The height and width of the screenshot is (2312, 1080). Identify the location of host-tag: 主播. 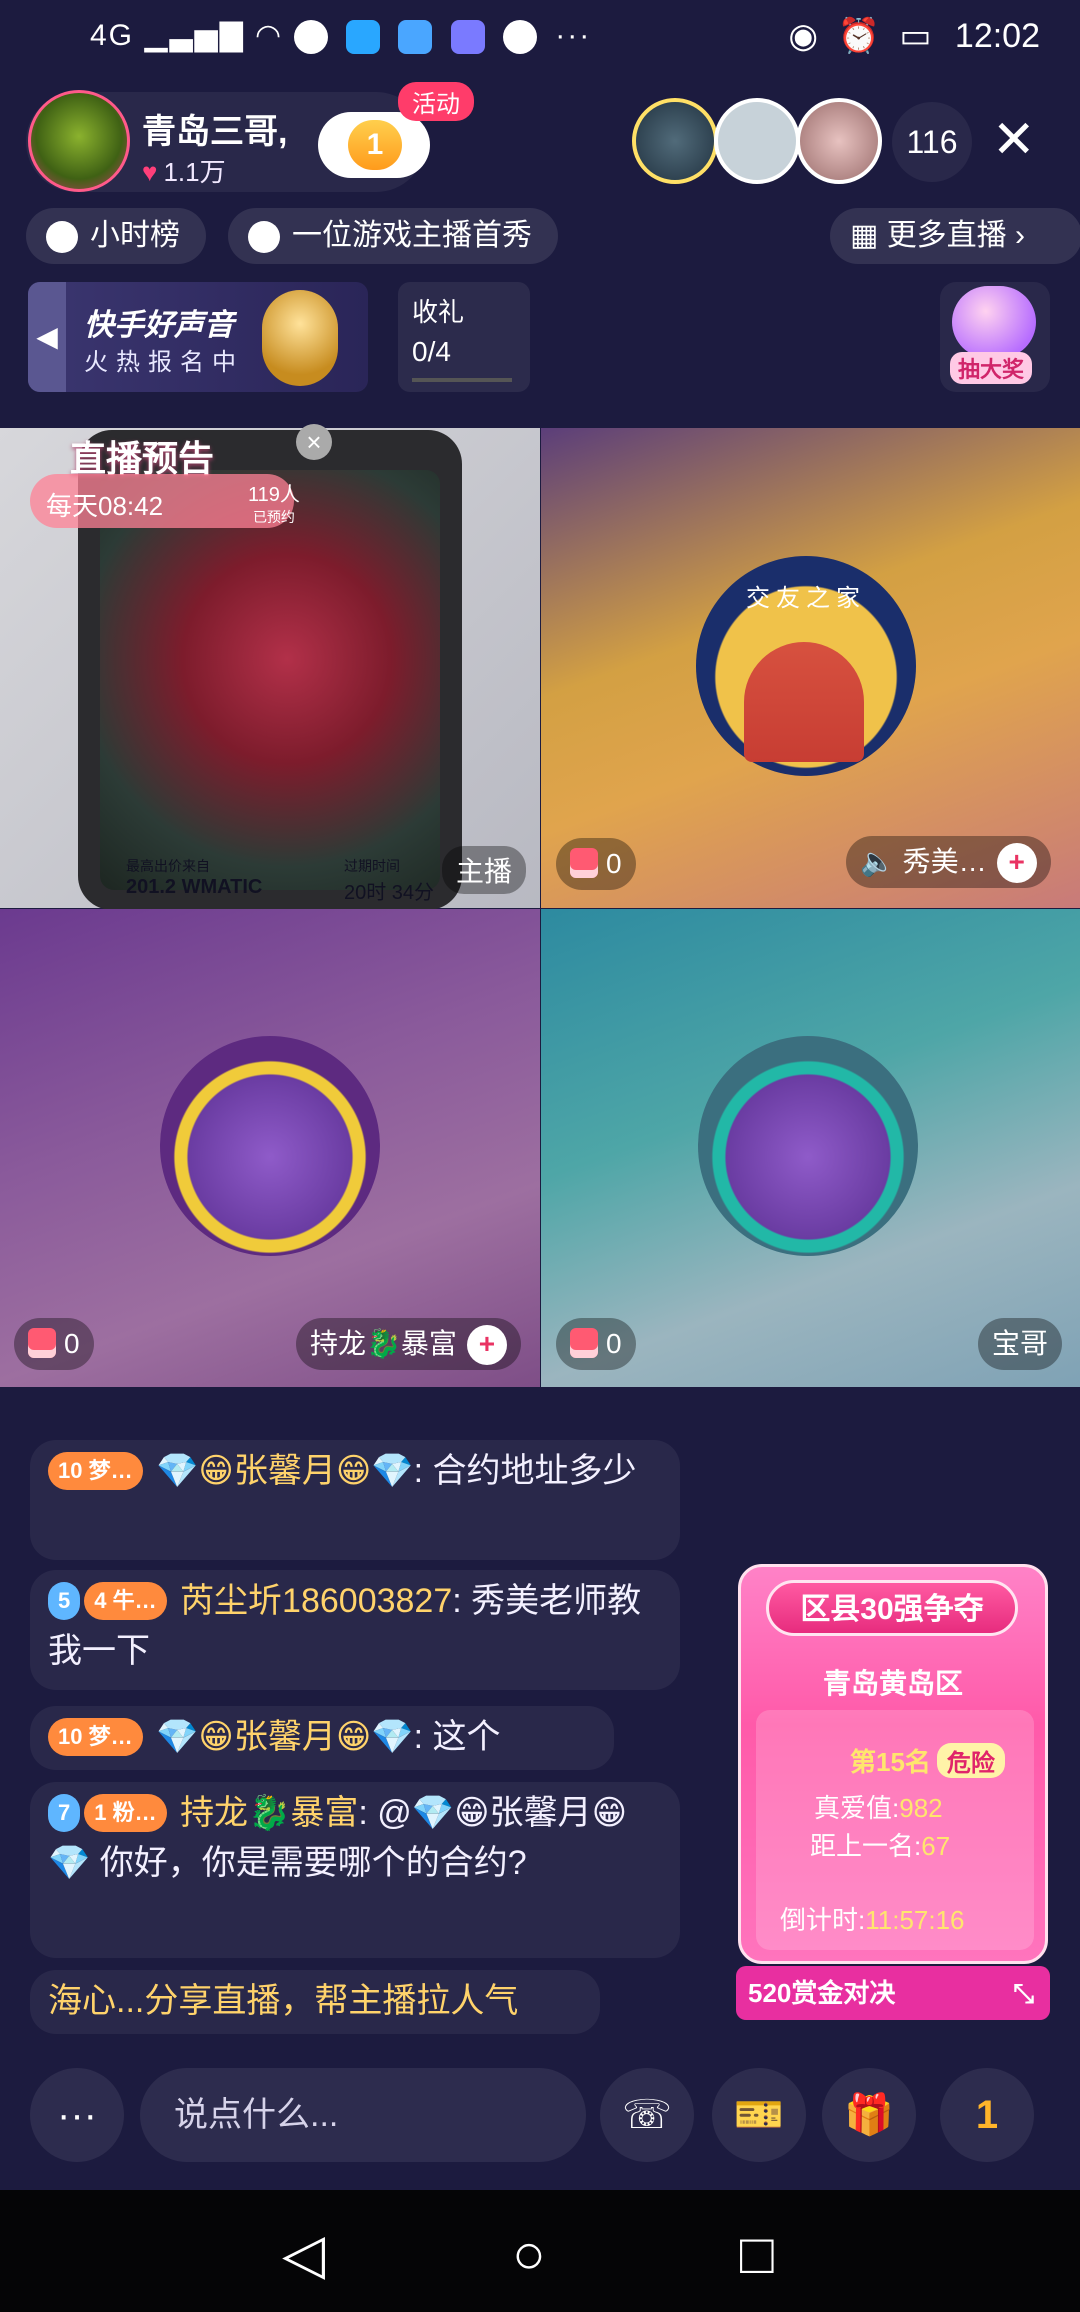
(484, 870).